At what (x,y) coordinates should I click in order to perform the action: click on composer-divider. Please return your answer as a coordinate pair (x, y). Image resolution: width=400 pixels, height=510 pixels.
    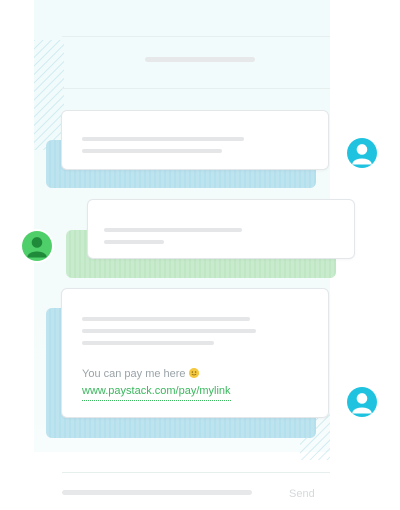
    Looking at the image, I should click on (196, 472).